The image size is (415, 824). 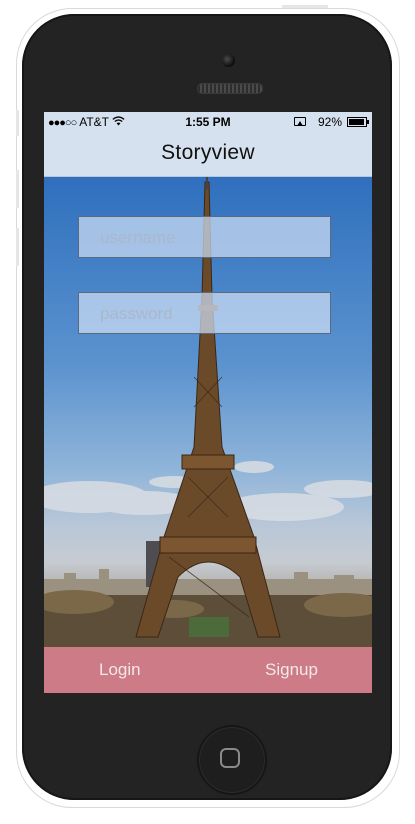 What do you see at coordinates (305, 6) in the screenshot?
I see `power-button` at bounding box center [305, 6].